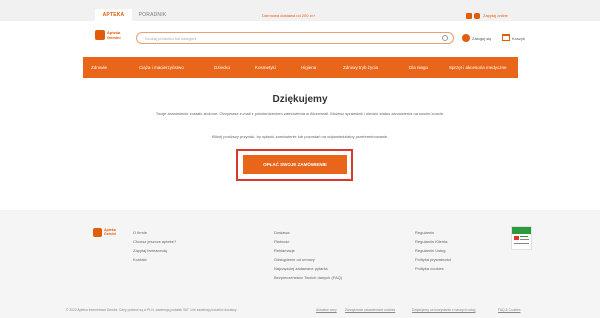 The height and width of the screenshot is (318, 600). What do you see at coordinates (506, 37) in the screenshot?
I see `cart-icon` at bounding box center [506, 37].